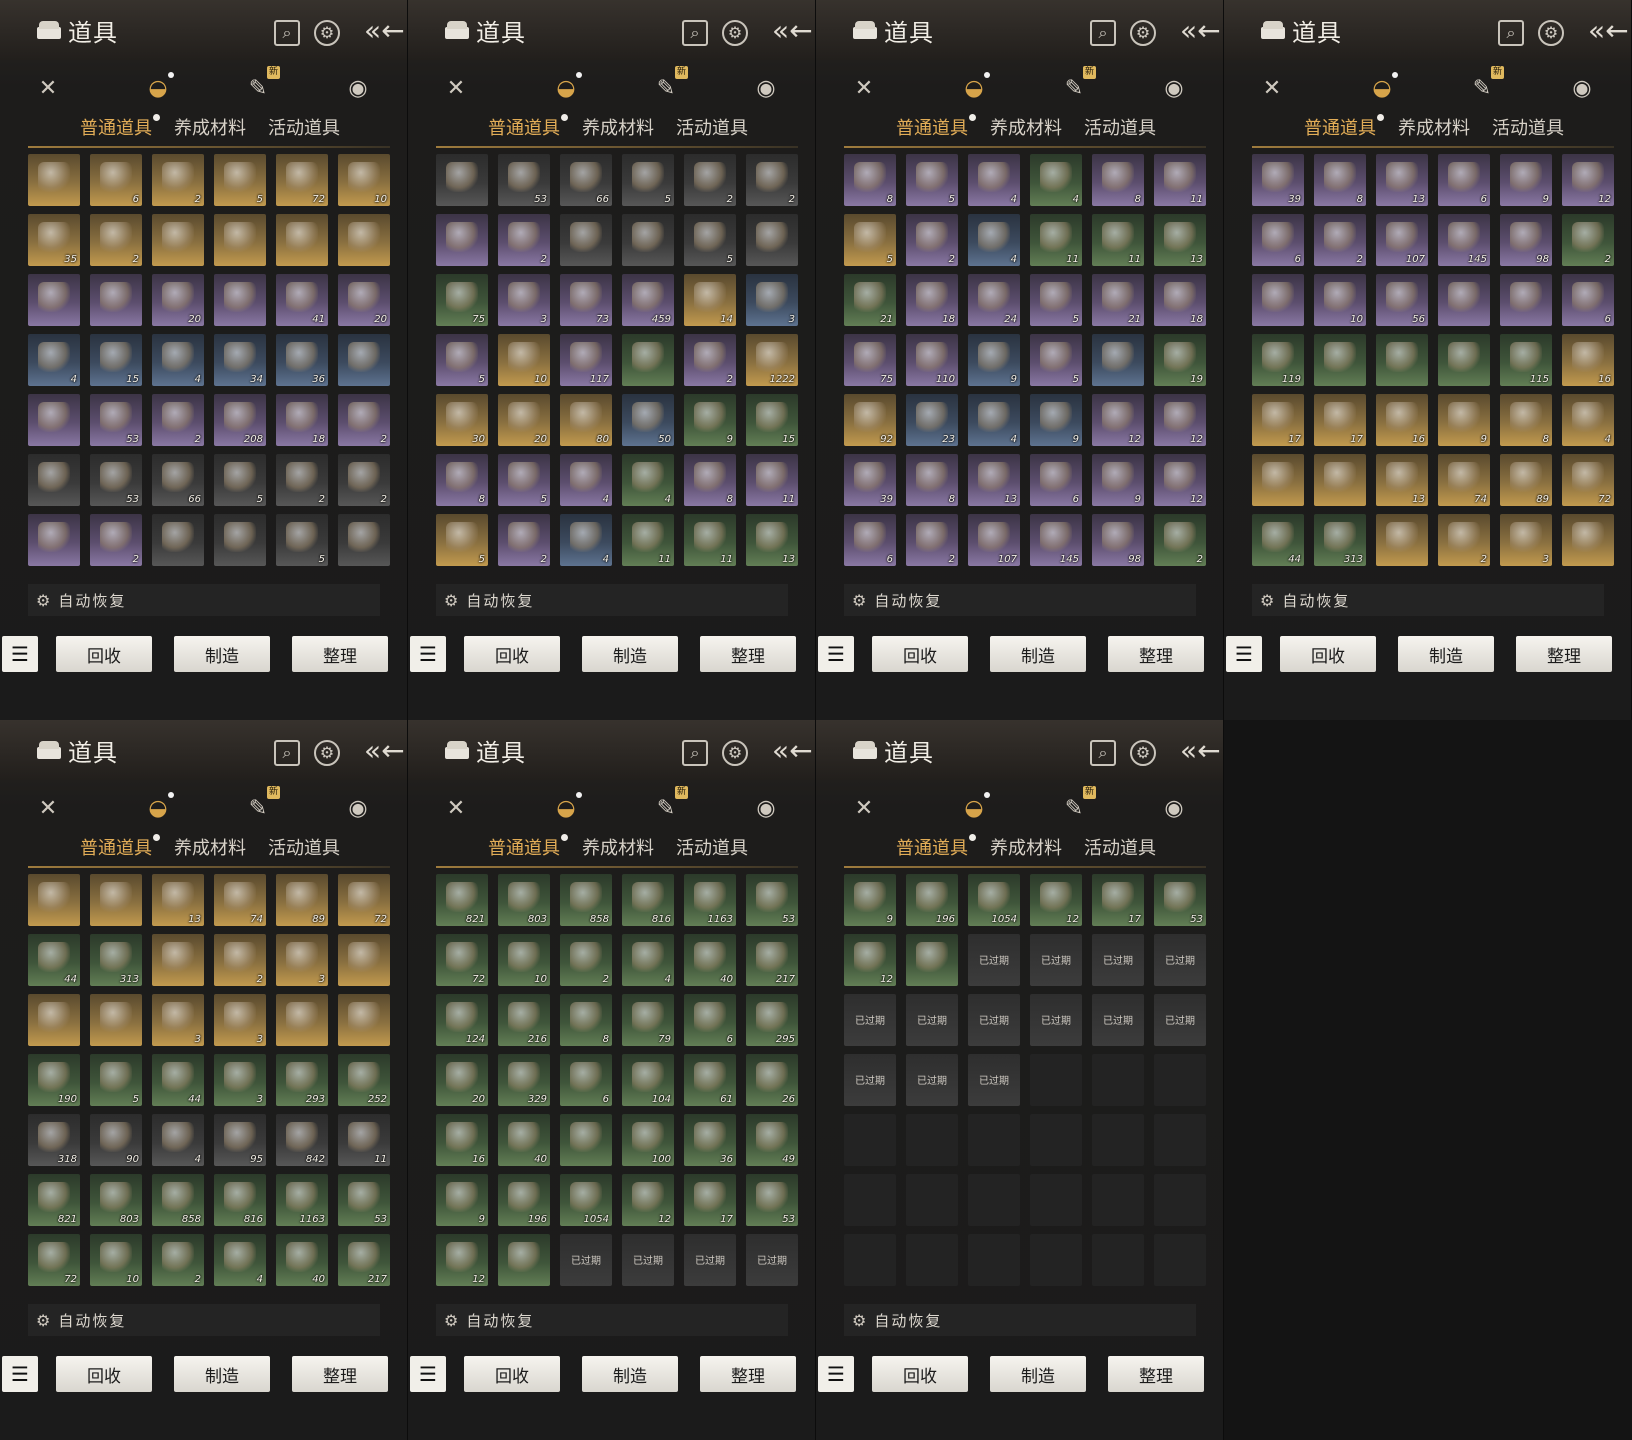  Describe the element at coordinates (524, 1080) in the screenshot. I see `item-slot: 329` at that location.